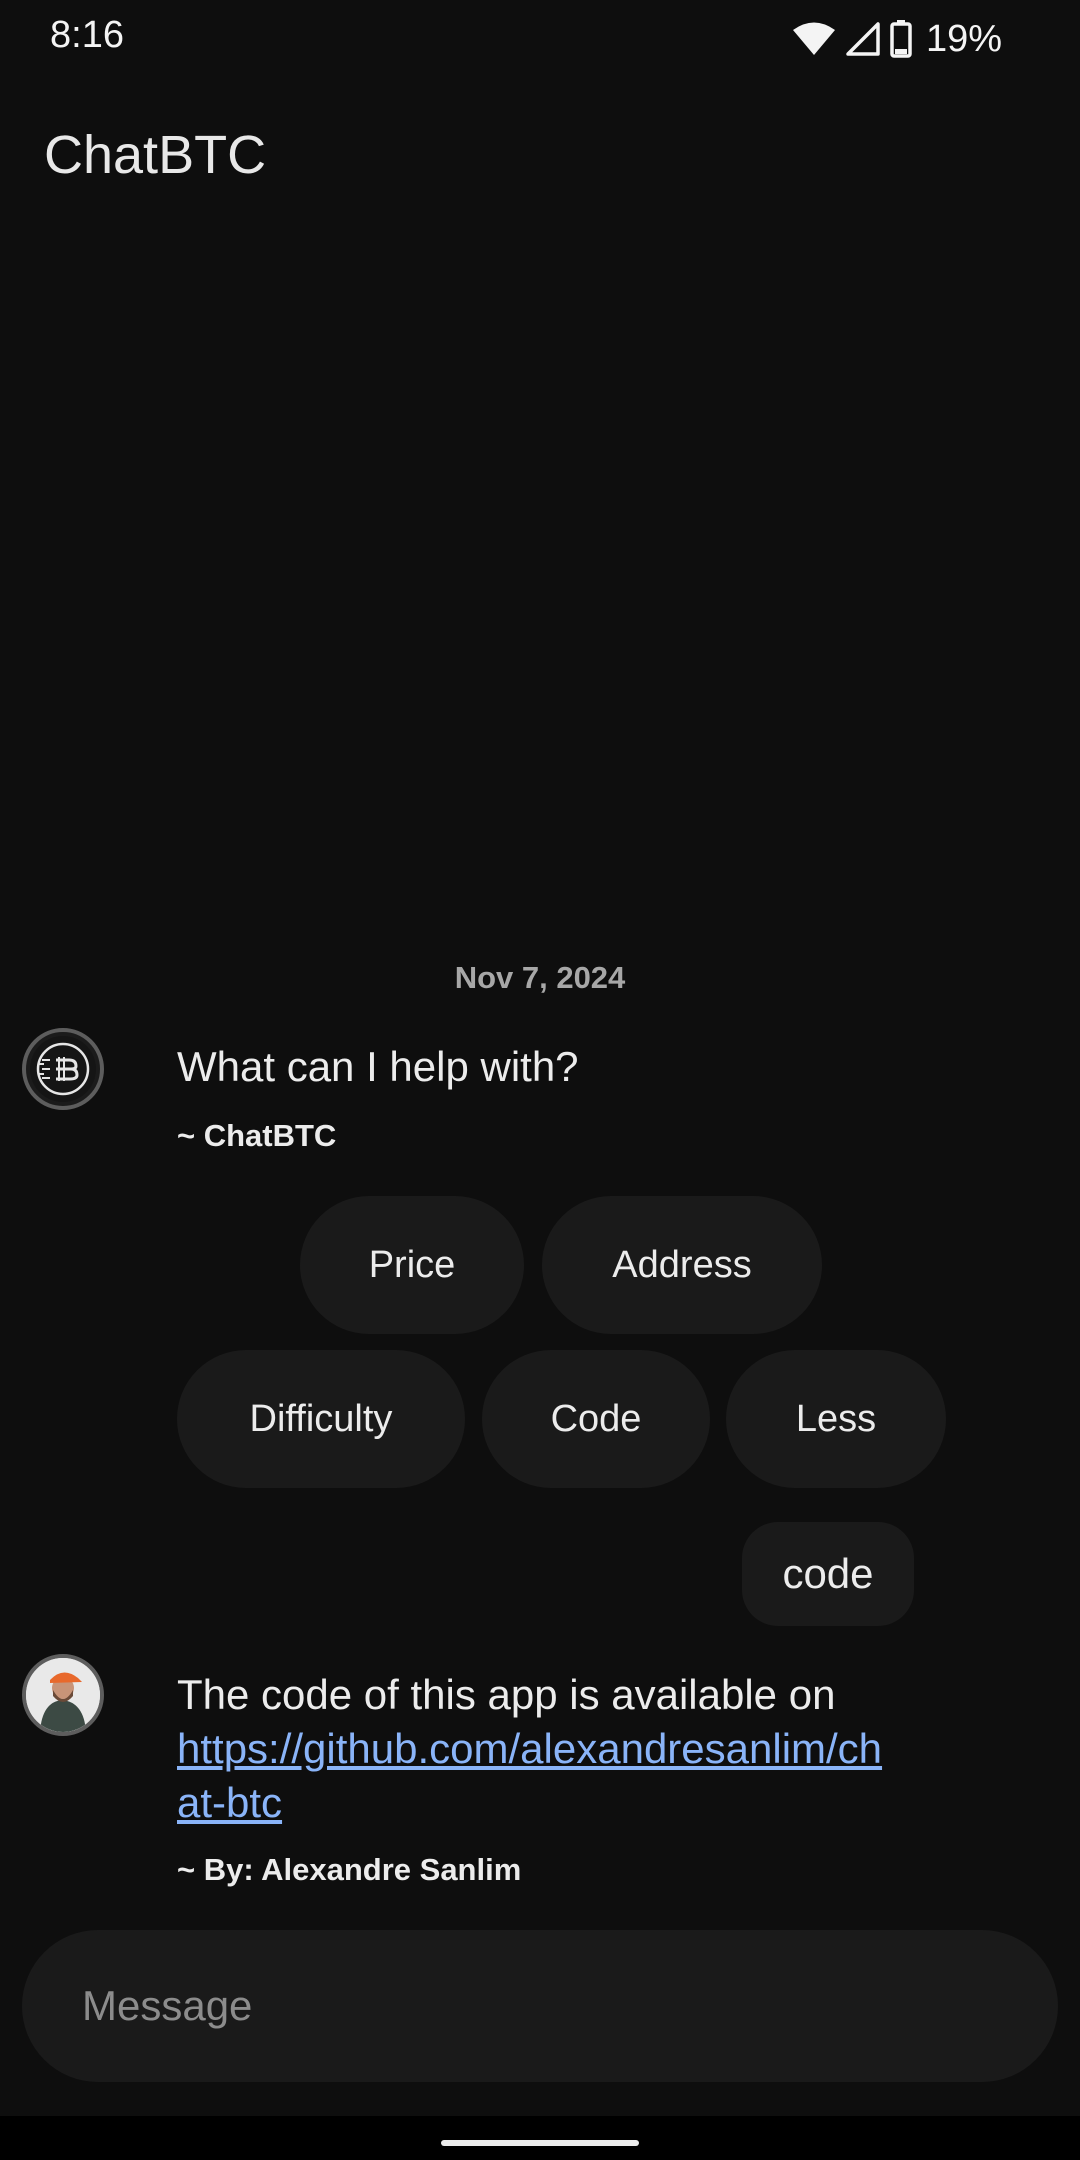 Image resolution: width=1080 pixels, height=2160 pixels. Describe the element at coordinates (540, 977) in the screenshot. I see `date-separator: Nov 7, 2024` at that location.